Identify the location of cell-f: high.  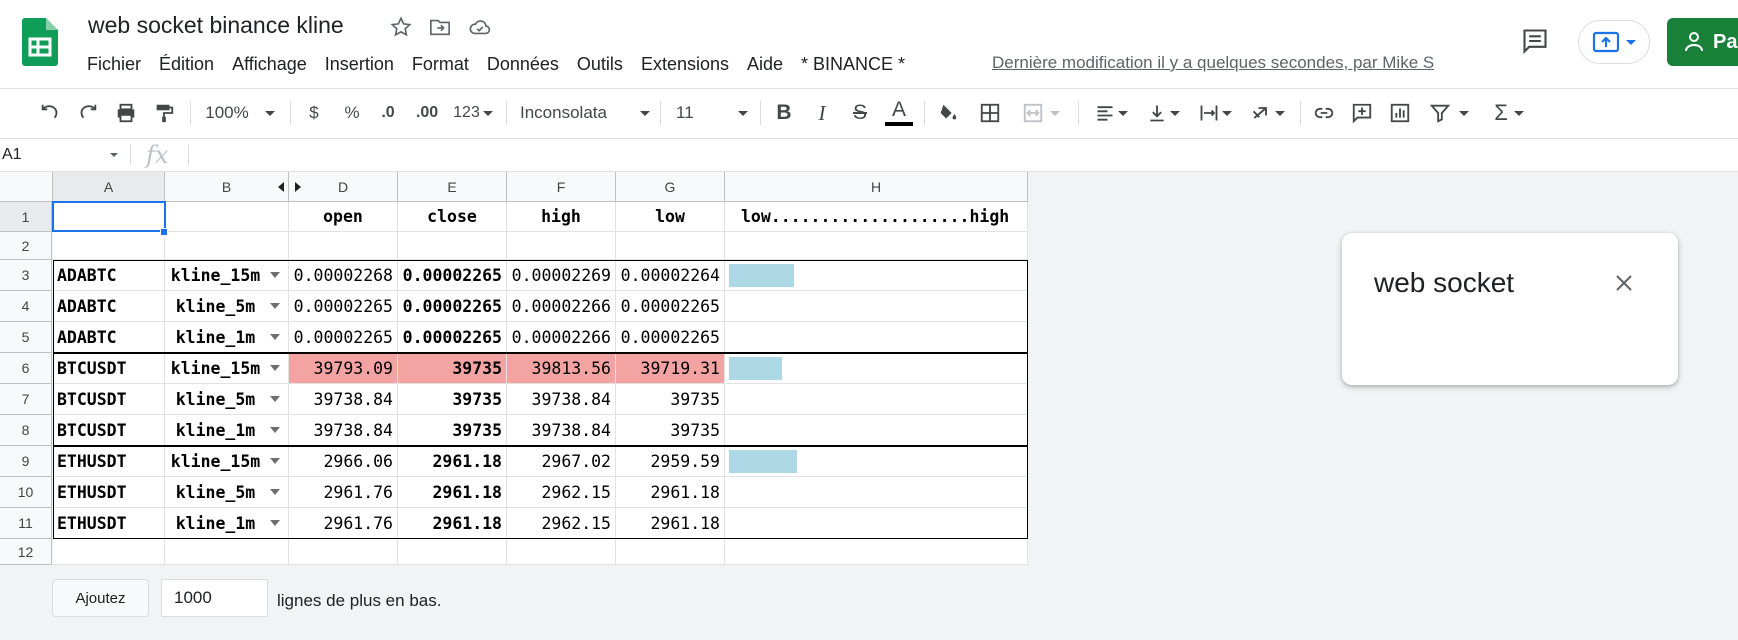
(561, 217).